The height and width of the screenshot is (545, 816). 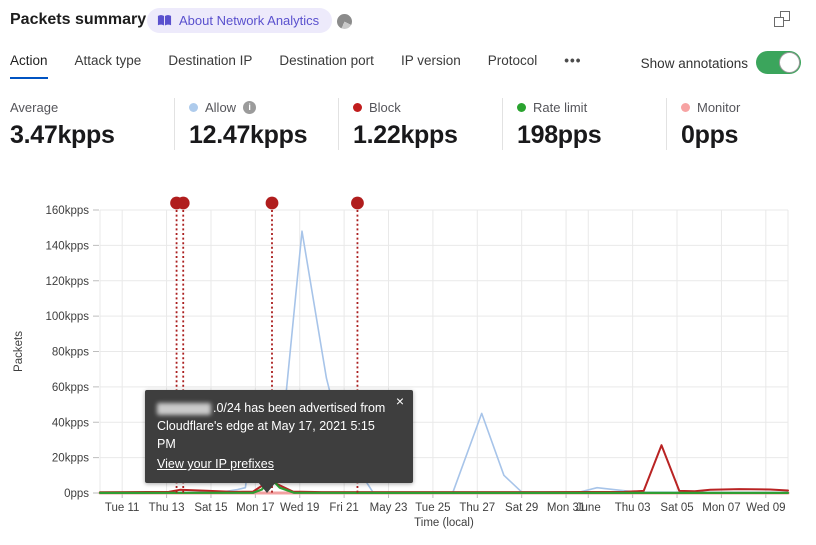 I want to click on x-tick-label: Sat 15, so click(x=210, y=508).